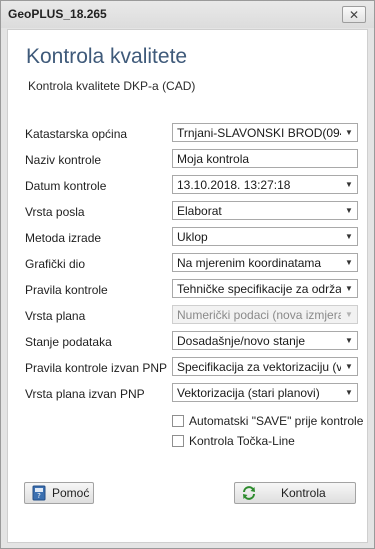 This screenshot has height=549, width=375. I want to click on datum-kontrole-label: Datum kontrole, so click(66, 186).